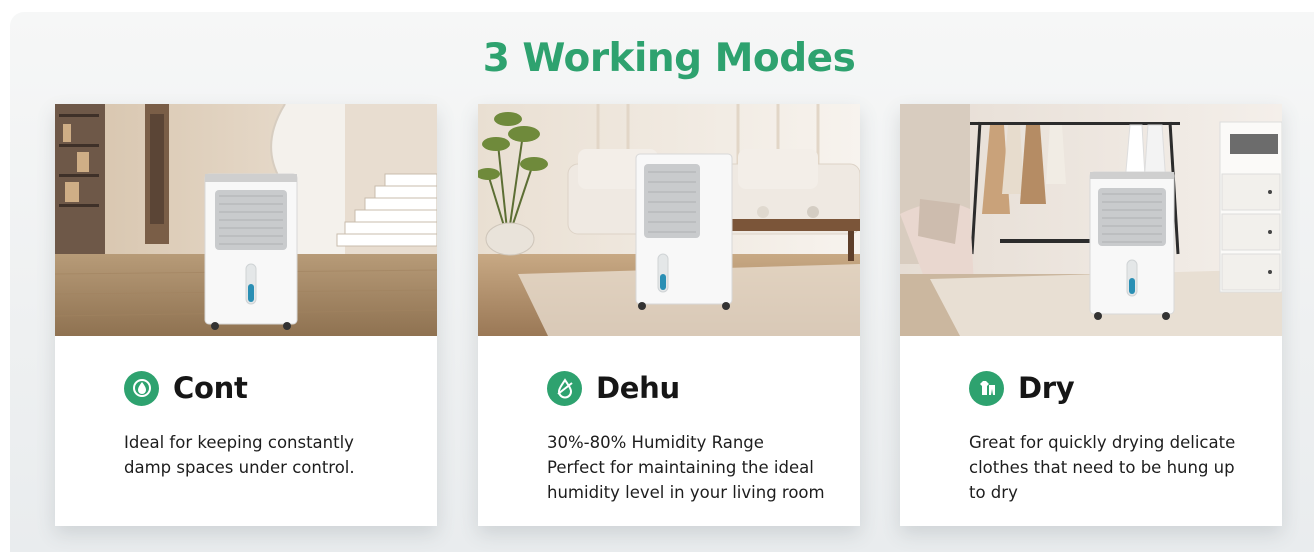  Describe the element at coordinates (986, 388) in the screenshot. I see `hanging-clothes-icon` at that location.